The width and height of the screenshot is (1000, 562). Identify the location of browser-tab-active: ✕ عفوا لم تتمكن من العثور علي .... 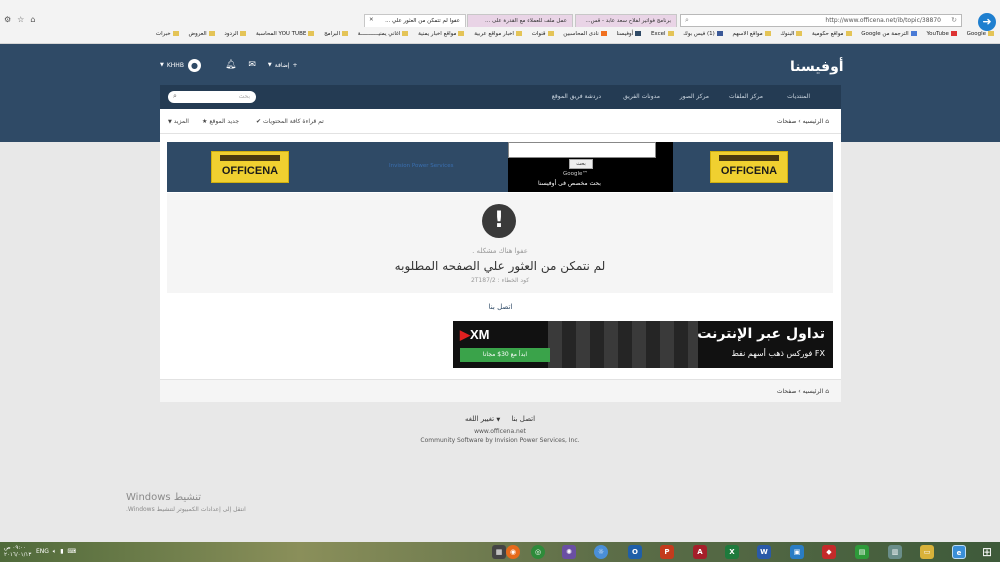
(415, 20).